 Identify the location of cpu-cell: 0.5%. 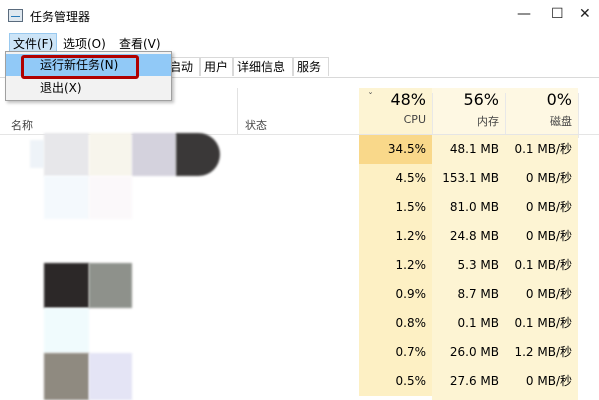
(395, 381).